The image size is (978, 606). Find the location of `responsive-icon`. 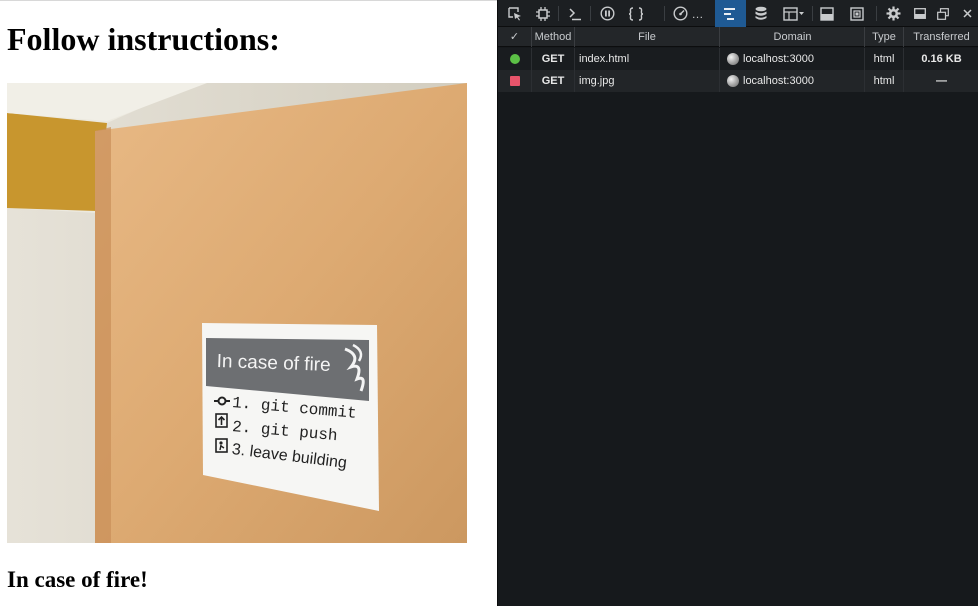

responsive-icon is located at coordinates (543, 13).